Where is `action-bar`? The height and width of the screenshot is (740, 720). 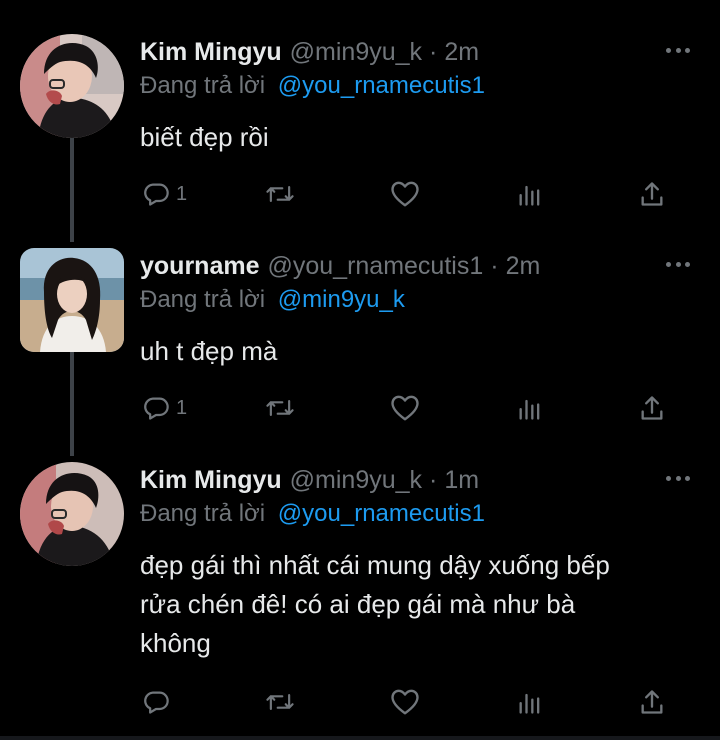
action-bar is located at coordinates (410, 702).